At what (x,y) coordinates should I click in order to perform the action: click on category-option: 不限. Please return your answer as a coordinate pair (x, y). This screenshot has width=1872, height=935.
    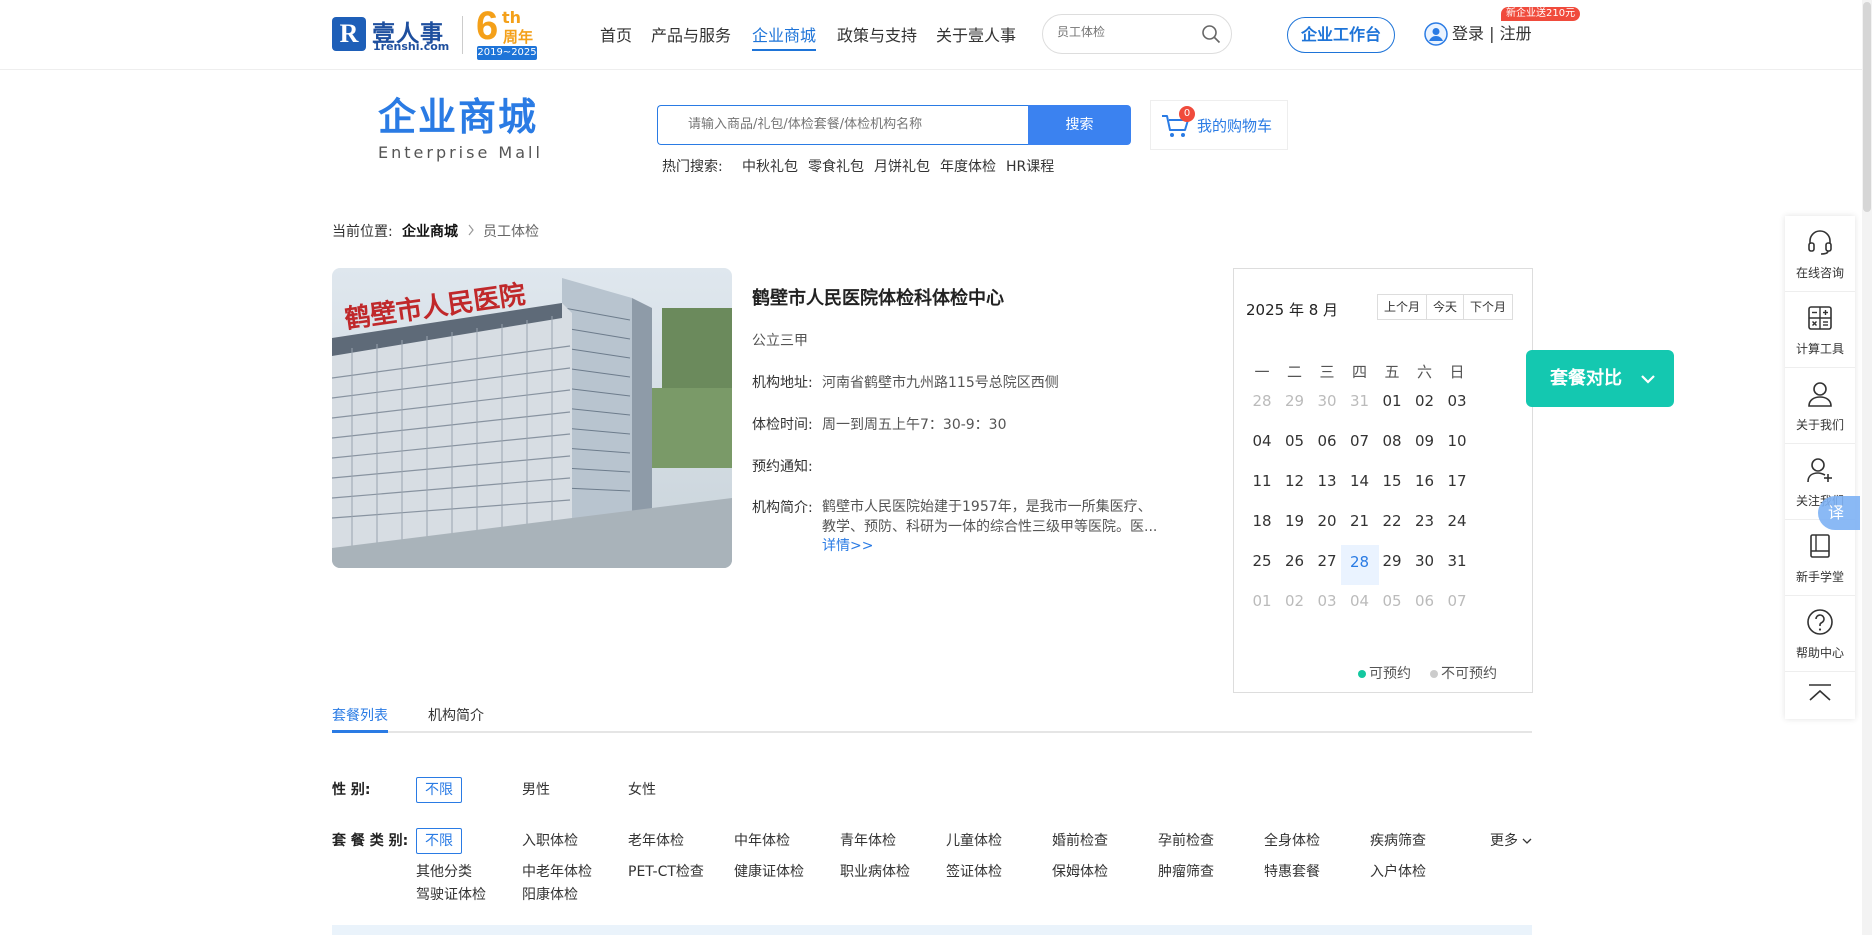
    Looking at the image, I should click on (439, 841).